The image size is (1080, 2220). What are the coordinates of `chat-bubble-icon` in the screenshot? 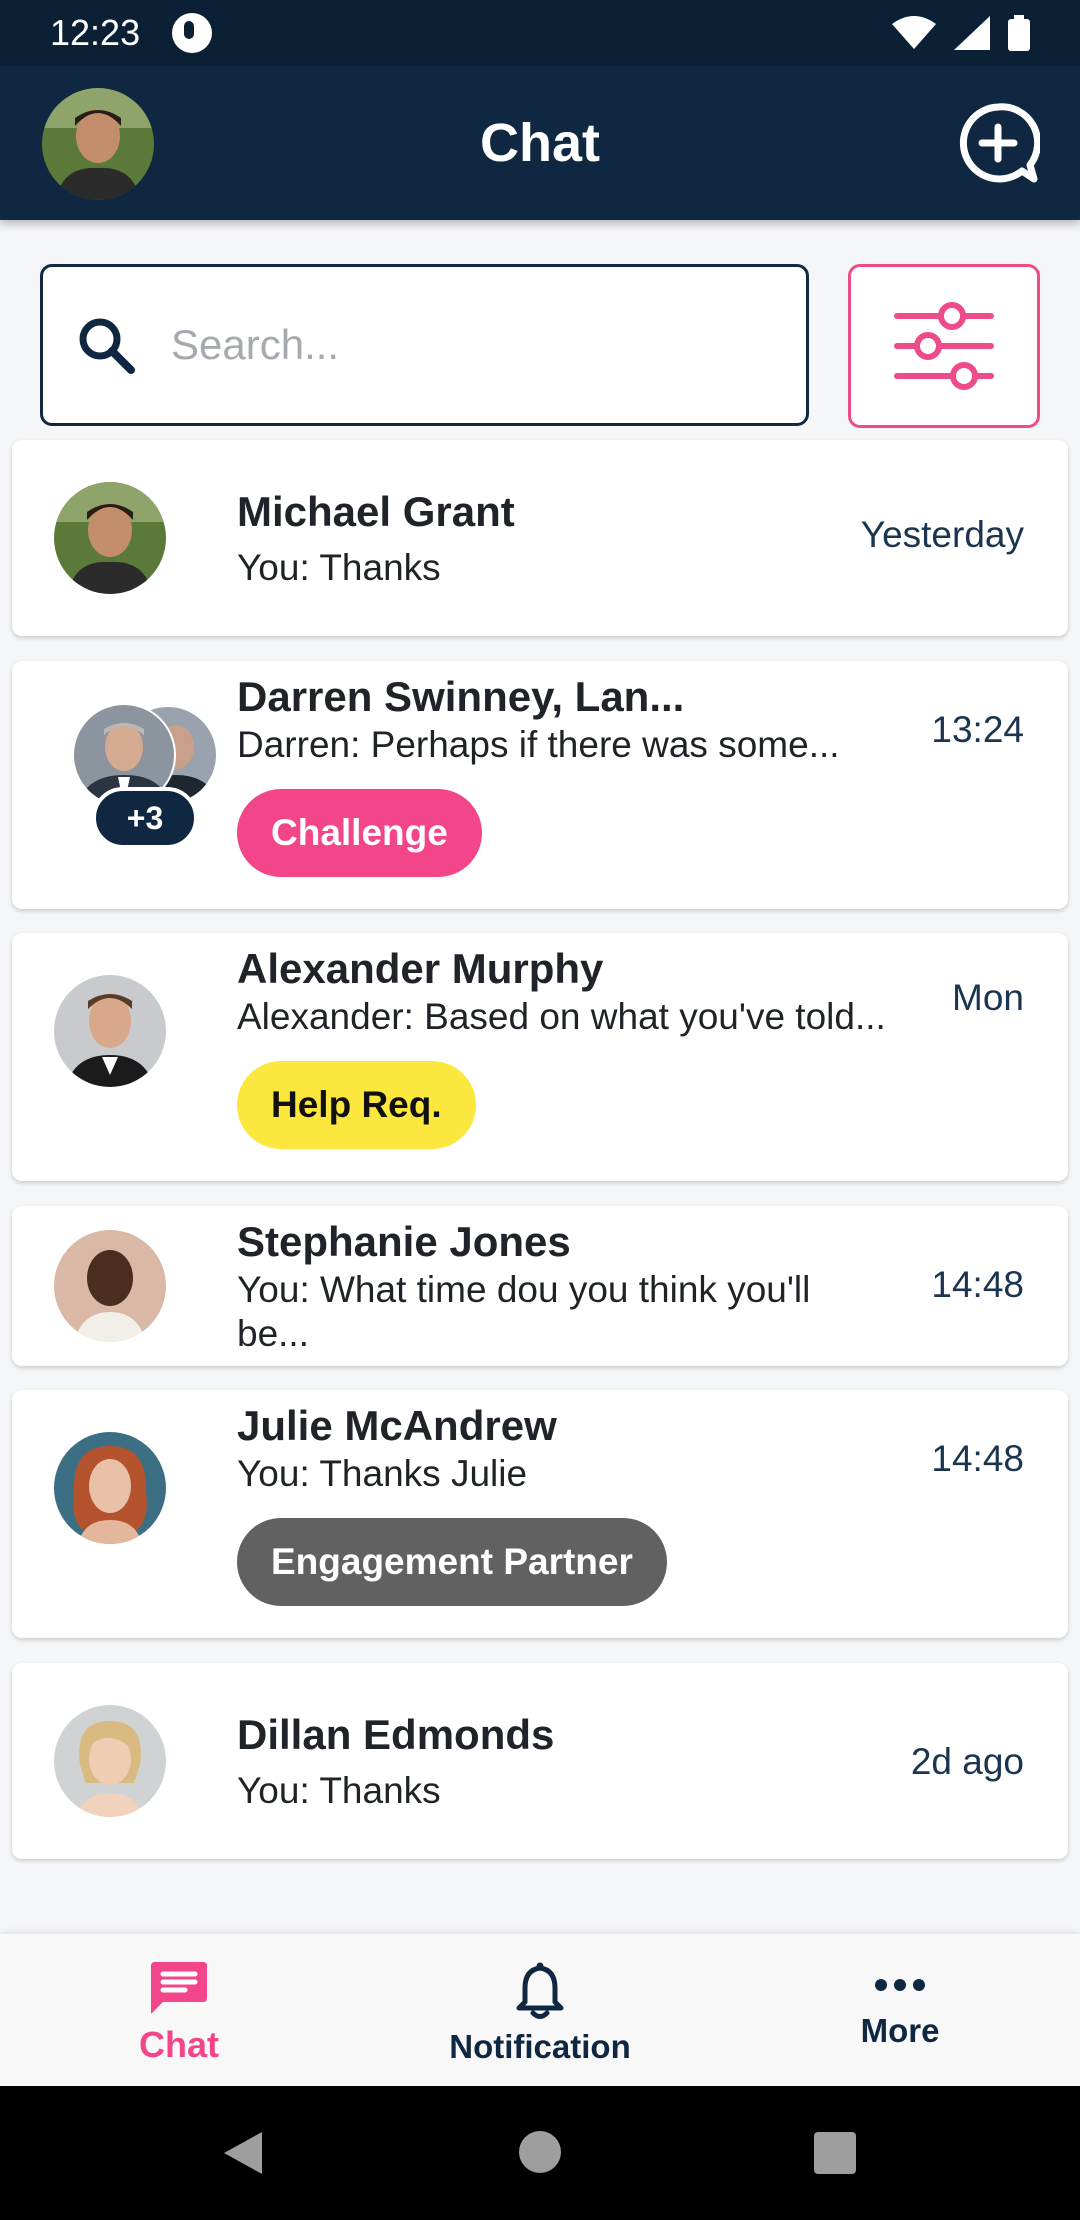 It's located at (179, 1988).